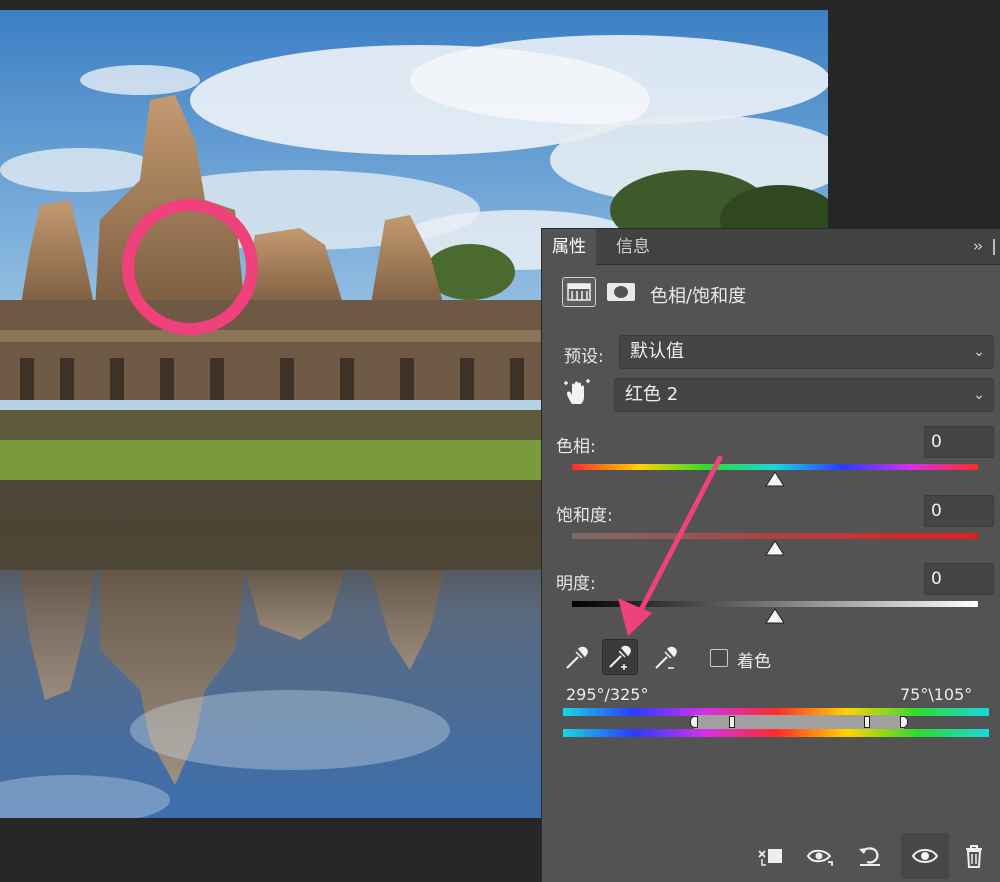 This screenshot has width=1000, height=882. I want to click on saturation-slider-track, so click(775, 536).